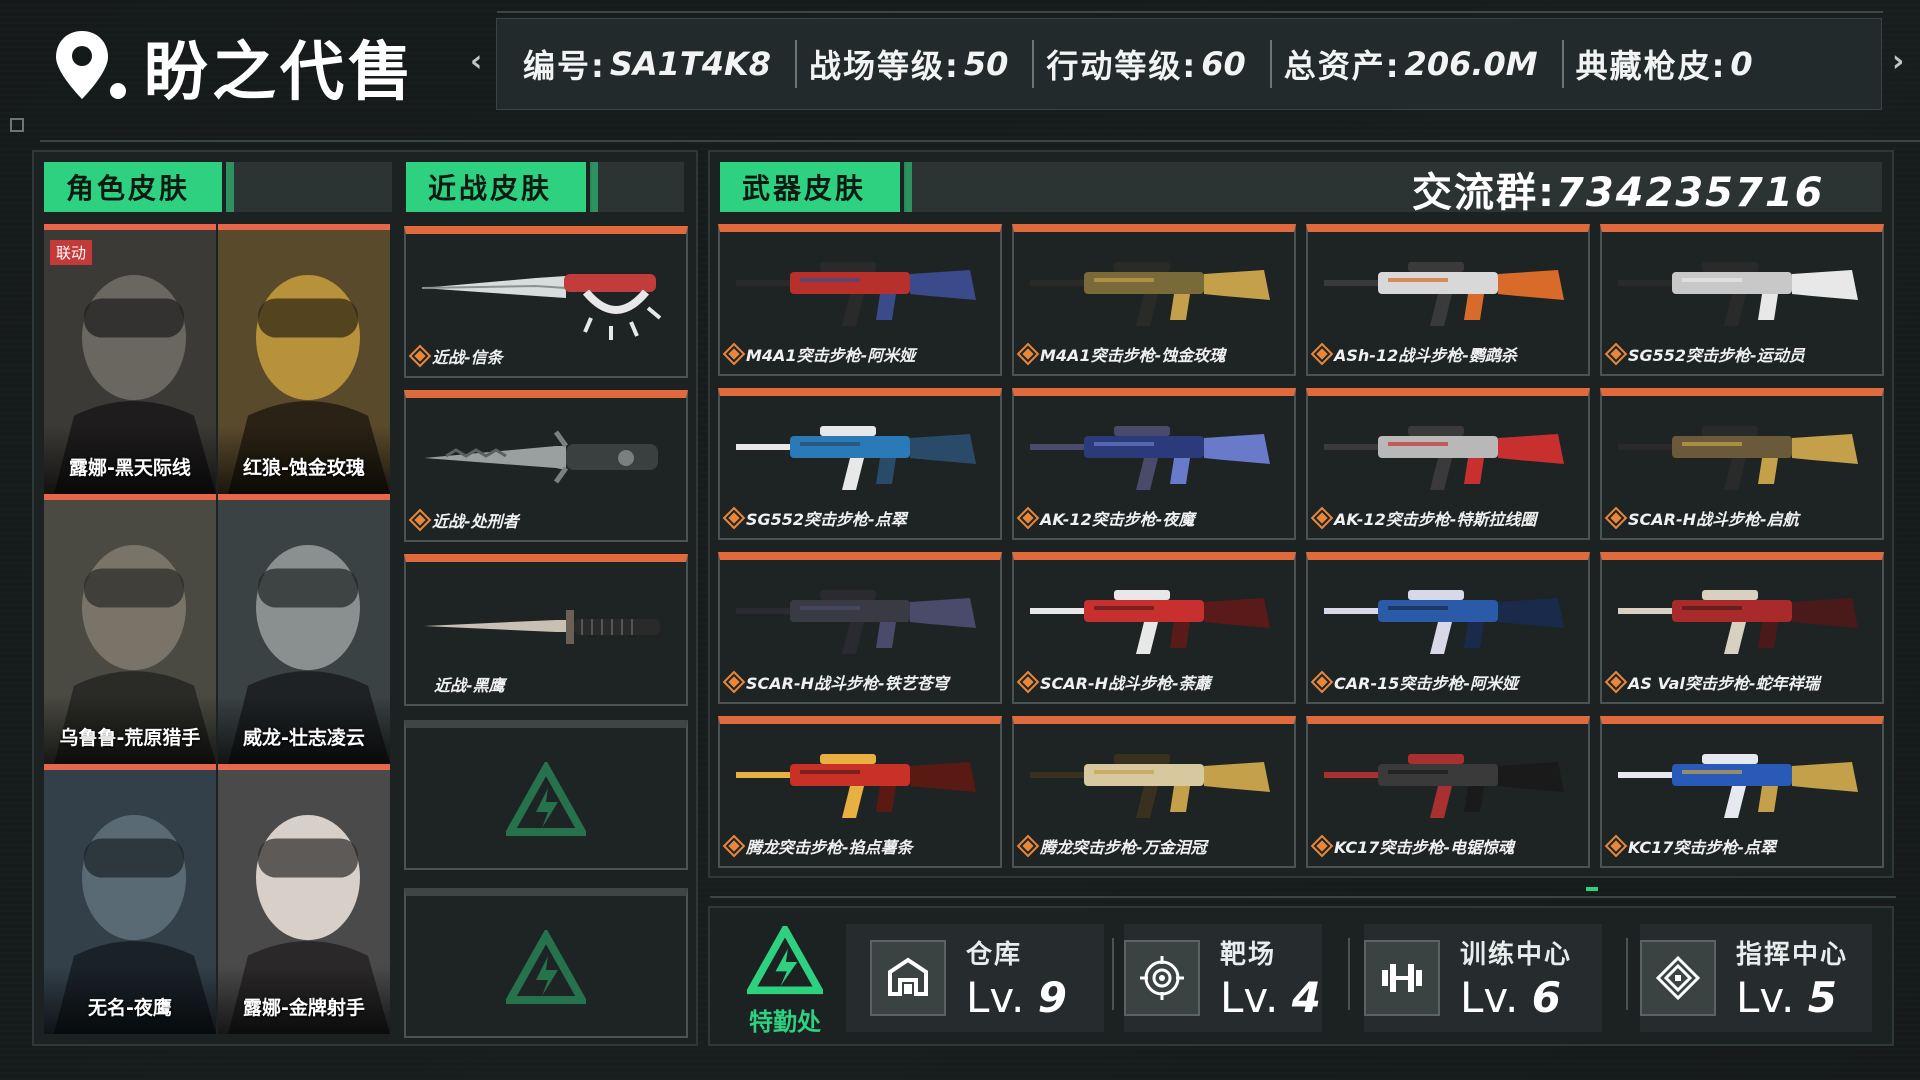  What do you see at coordinates (130, 359) in the screenshot?
I see `character-card: 联动 露娜-黑天际线` at bounding box center [130, 359].